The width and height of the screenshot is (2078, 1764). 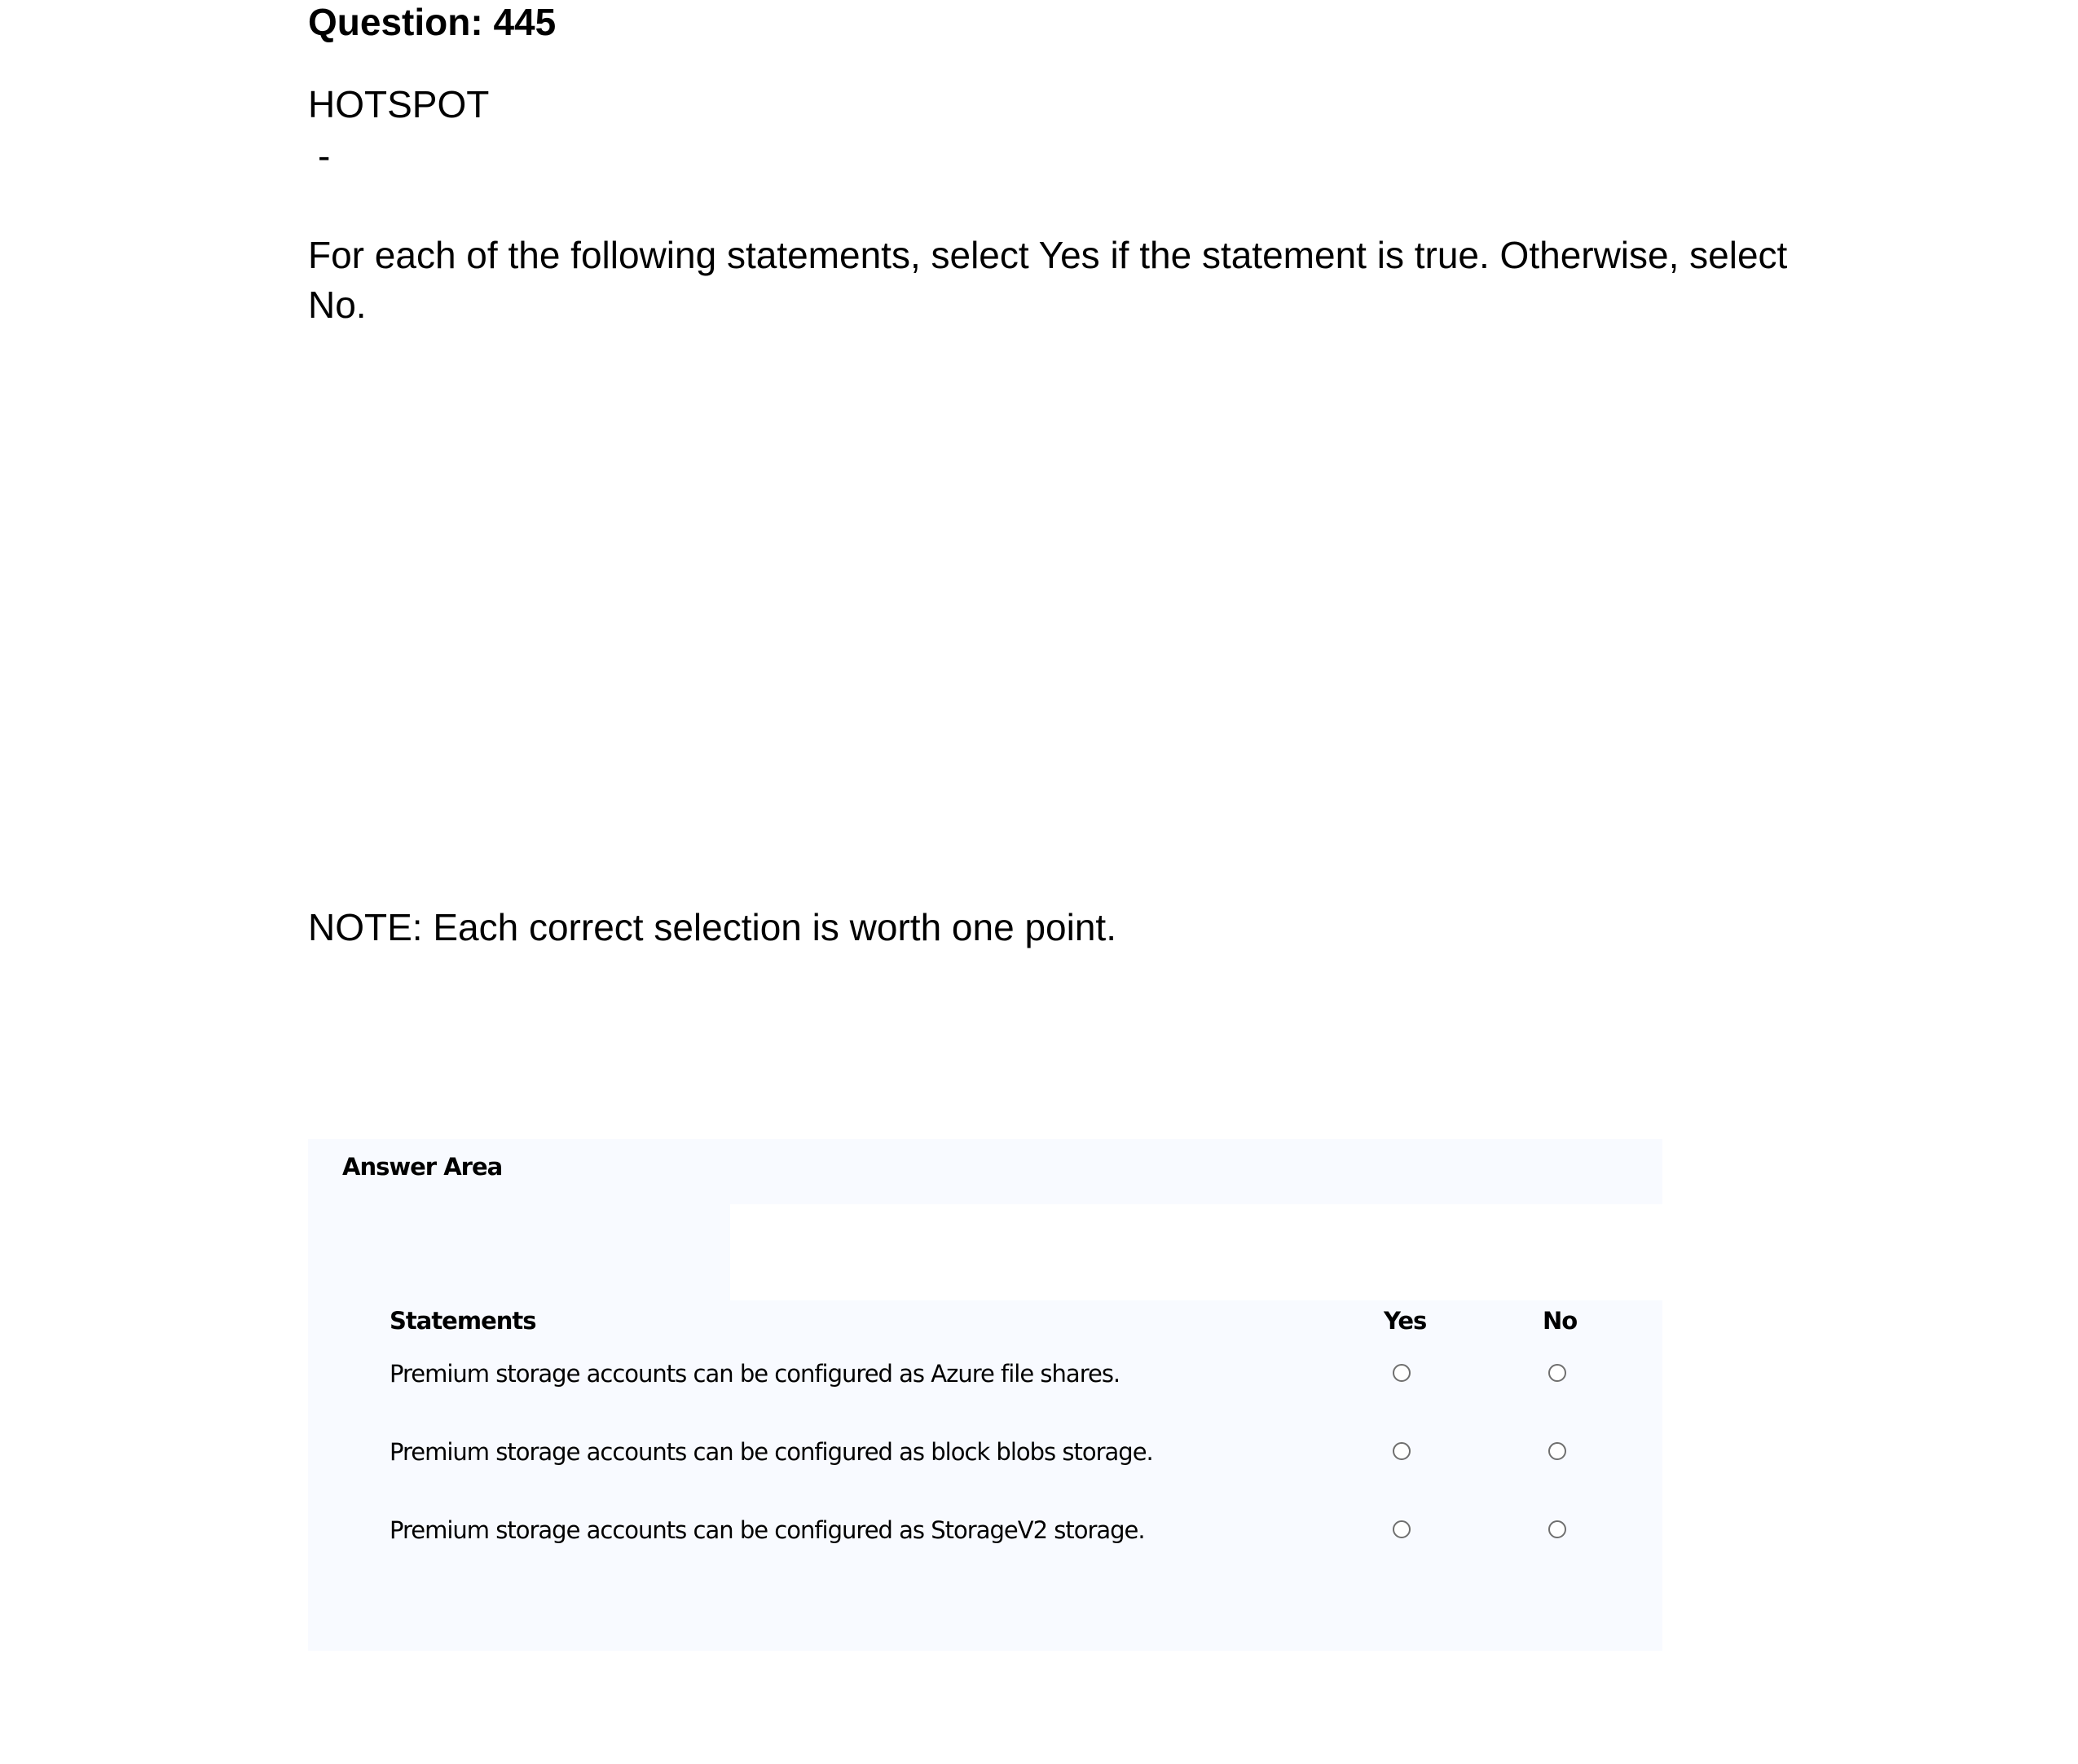 What do you see at coordinates (324, 155) in the screenshot?
I see `question-dash: -` at bounding box center [324, 155].